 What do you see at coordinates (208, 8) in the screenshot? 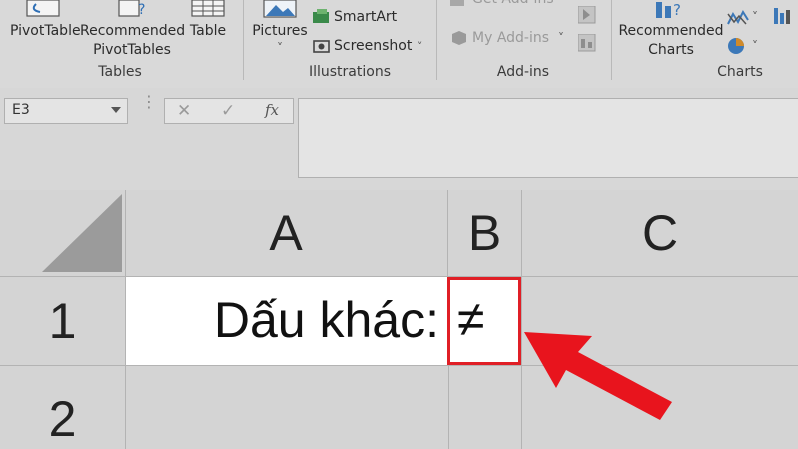
I see `table-icon` at bounding box center [208, 8].